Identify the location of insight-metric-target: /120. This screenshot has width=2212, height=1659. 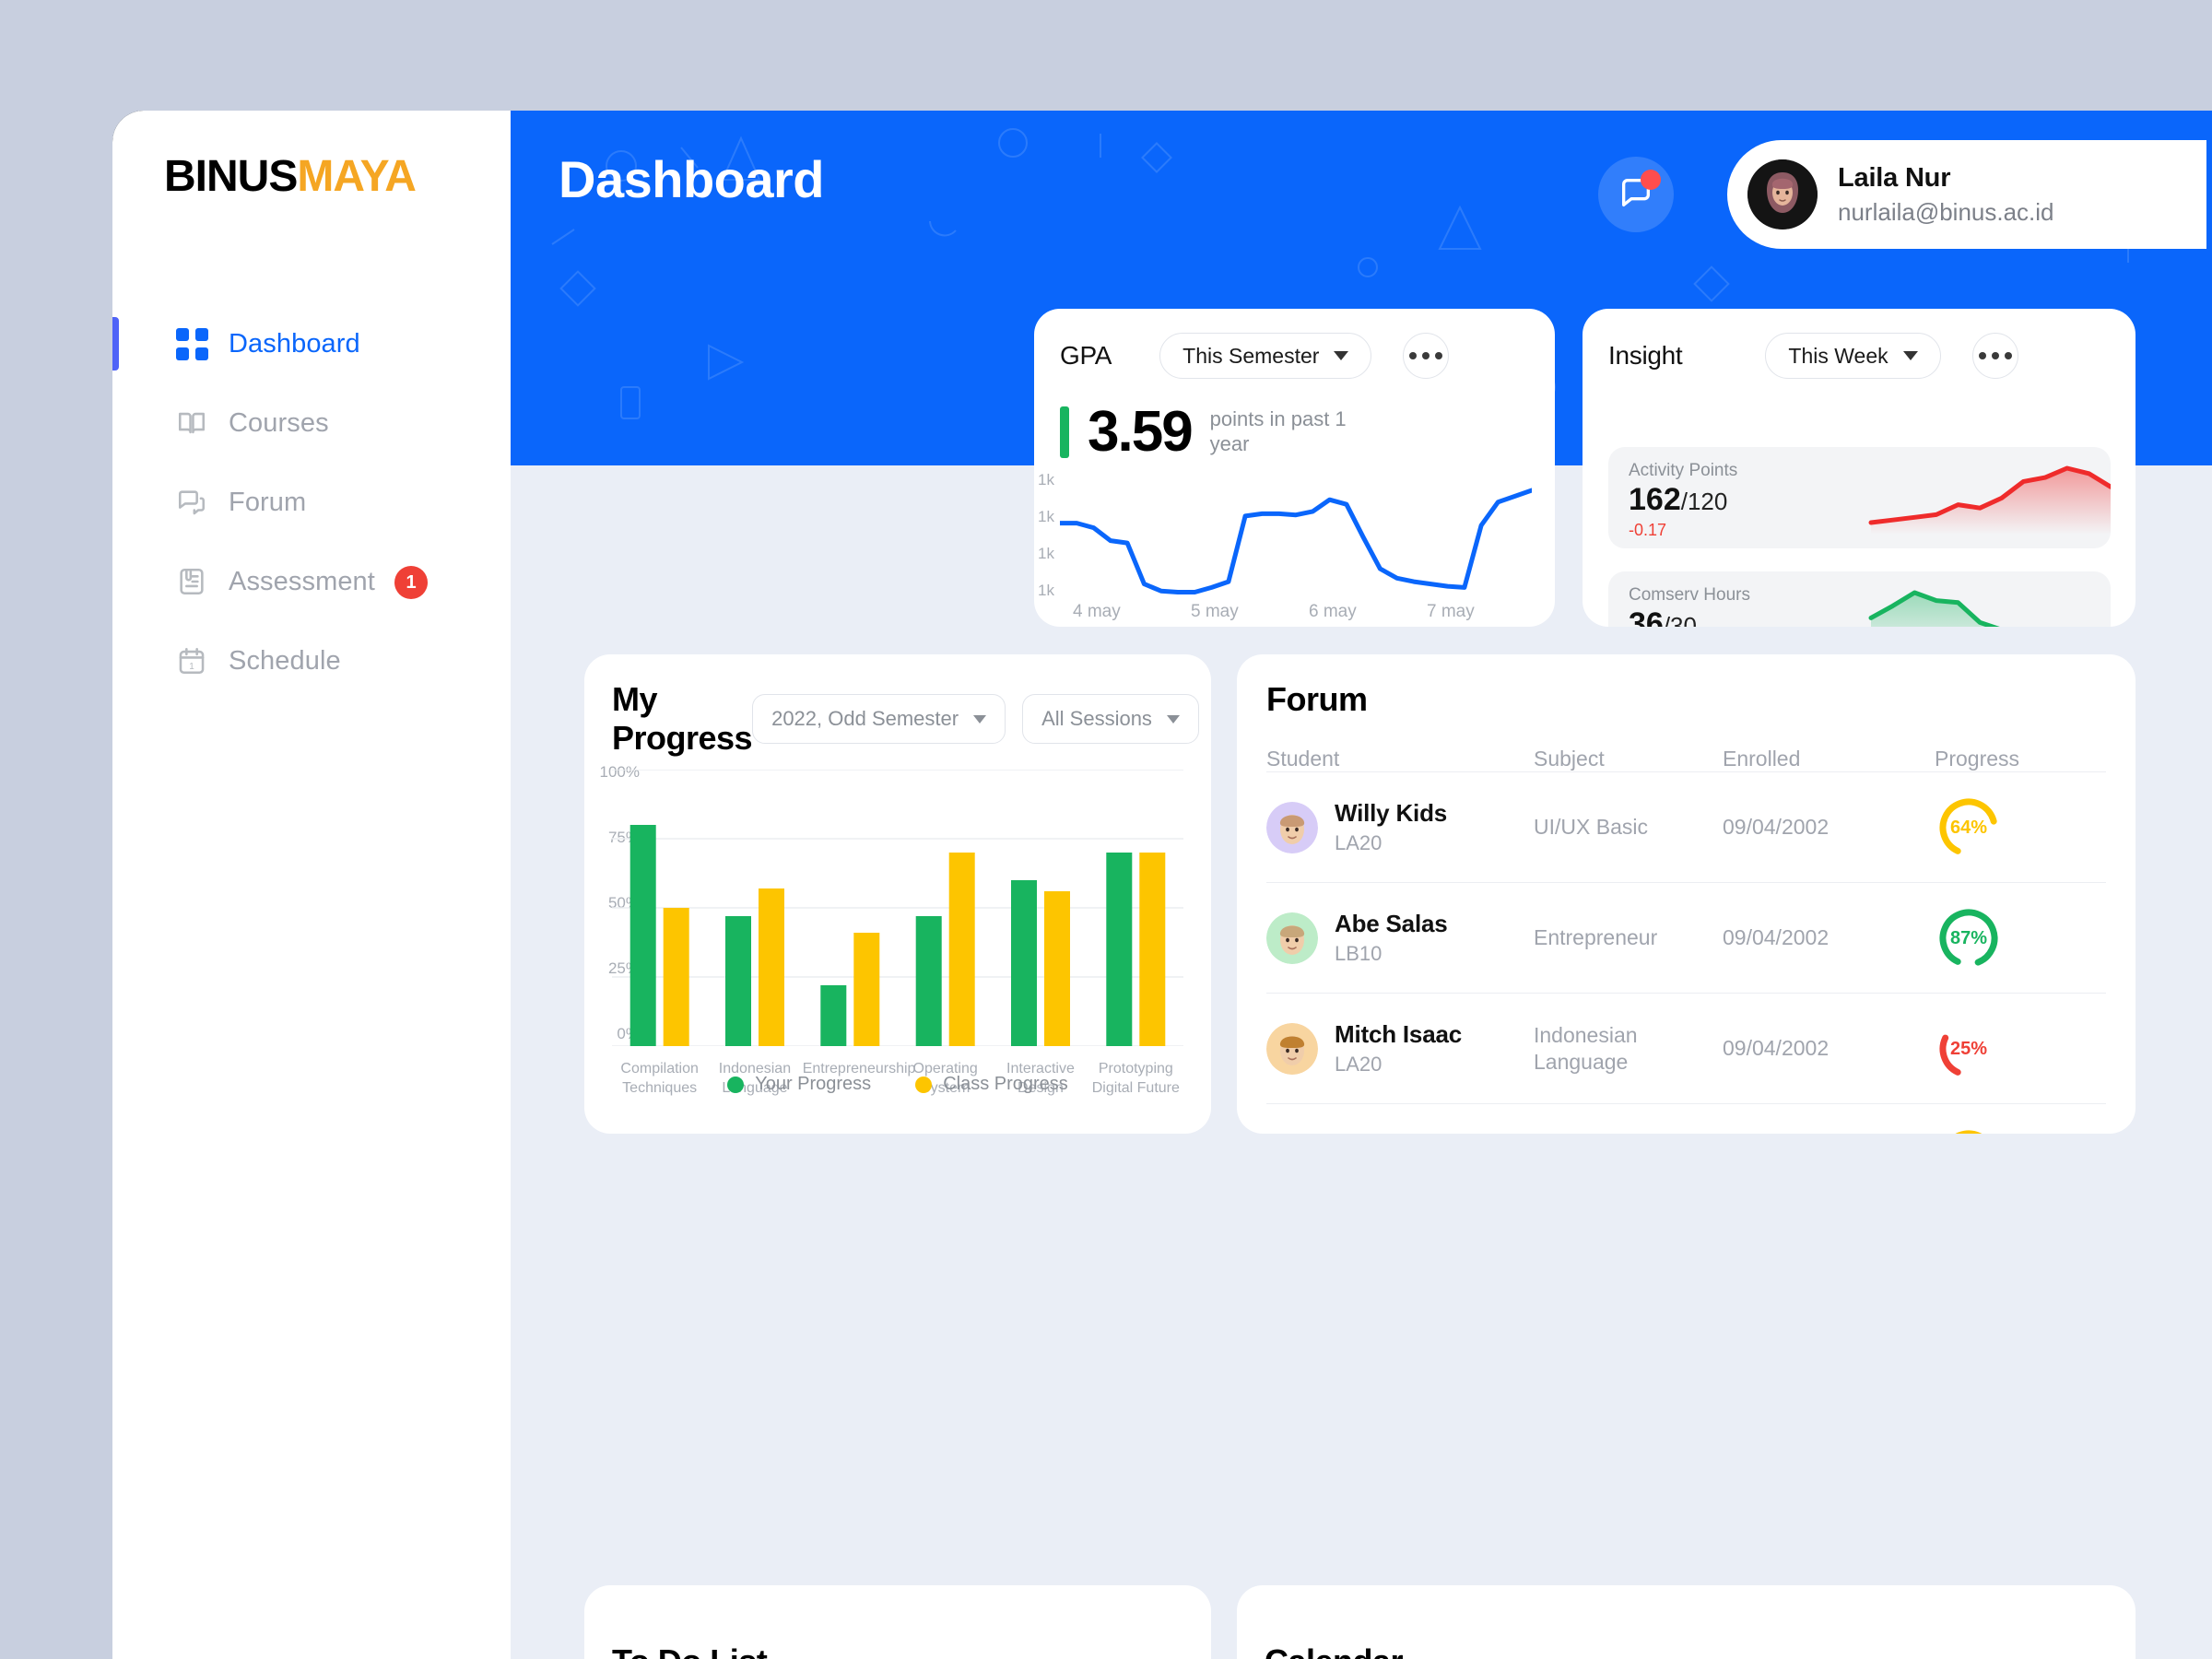
(1704, 501).